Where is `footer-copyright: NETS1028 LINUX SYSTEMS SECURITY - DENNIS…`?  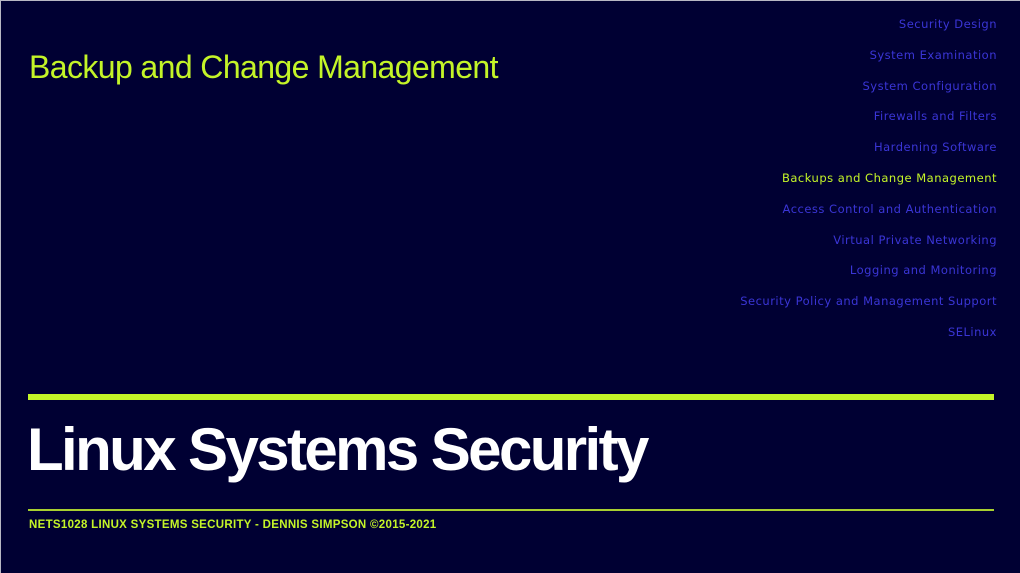 footer-copyright: NETS1028 LINUX SYSTEMS SECURITY - DENNIS… is located at coordinates (233, 525).